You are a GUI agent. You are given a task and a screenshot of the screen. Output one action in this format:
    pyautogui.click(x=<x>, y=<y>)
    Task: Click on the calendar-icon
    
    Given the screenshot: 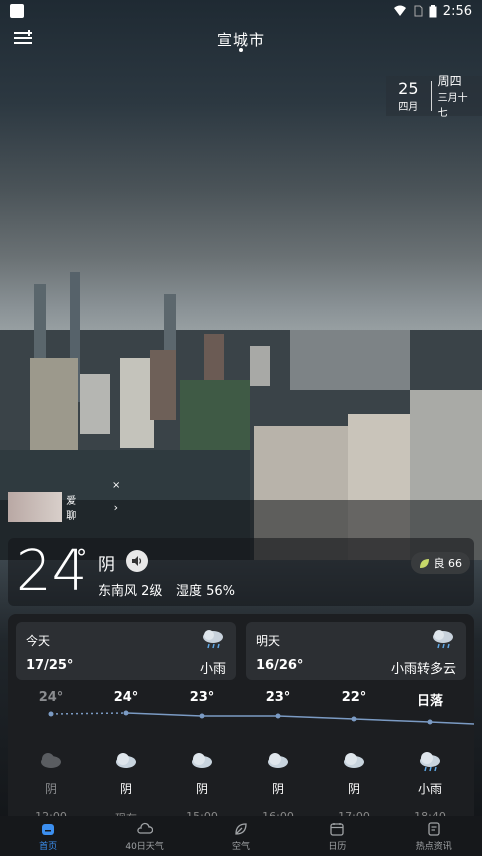 What is the action you would take?
    pyautogui.click(x=337, y=829)
    